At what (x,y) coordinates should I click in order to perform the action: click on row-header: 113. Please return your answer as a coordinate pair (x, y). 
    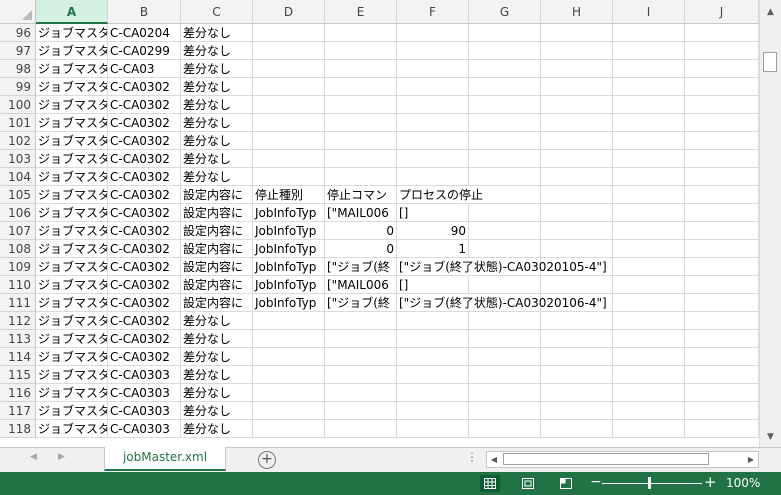
    Looking at the image, I should click on (18, 339).